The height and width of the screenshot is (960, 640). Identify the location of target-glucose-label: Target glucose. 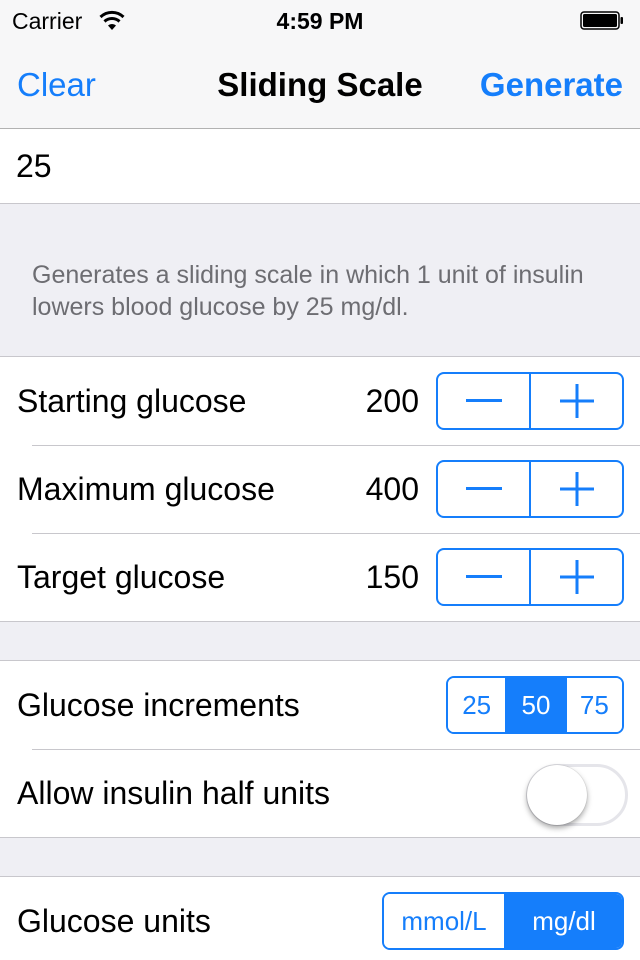
(121, 577).